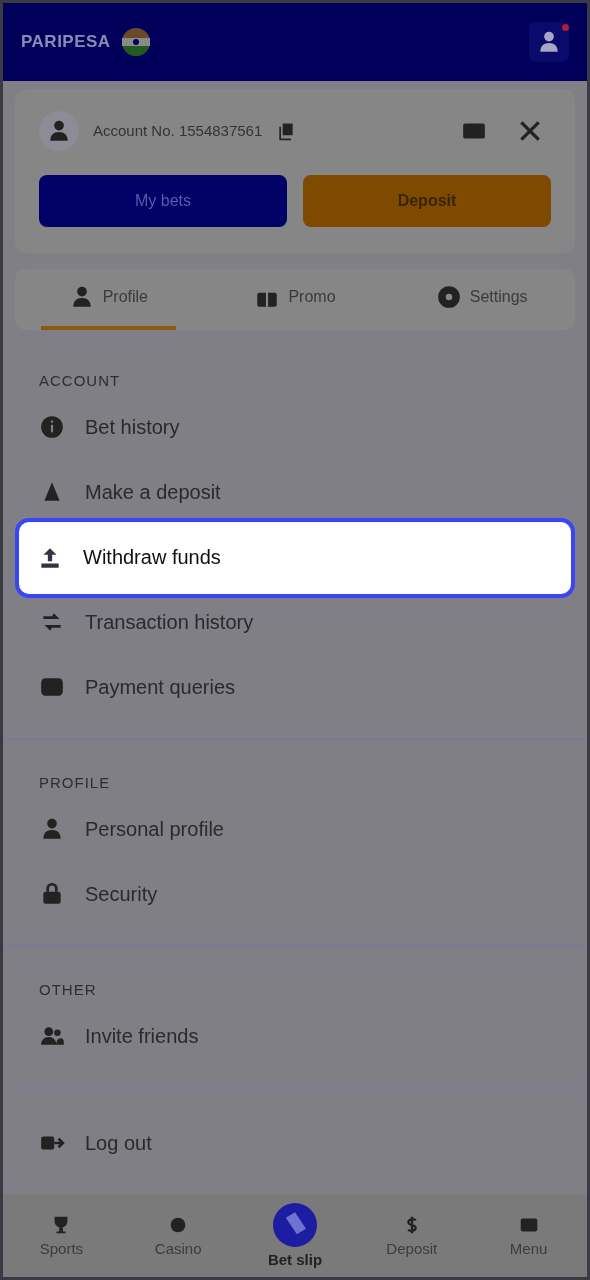 This screenshot has height=1280, width=590. I want to click on nav-item: Casino, so click(178, 1235).